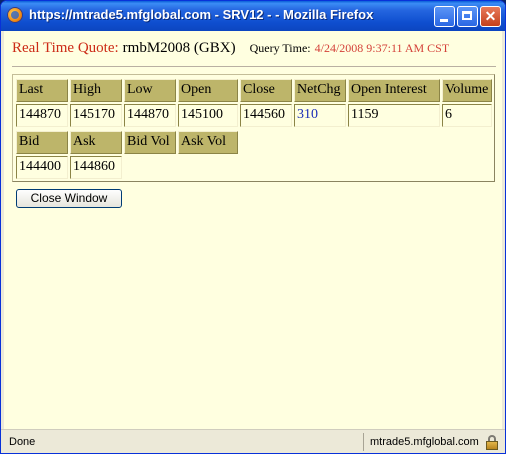 The width and height of the screenshot is (506, 454). Describe the element at coordinates (254, 66) in the screenshot. I see `divider` at that location.